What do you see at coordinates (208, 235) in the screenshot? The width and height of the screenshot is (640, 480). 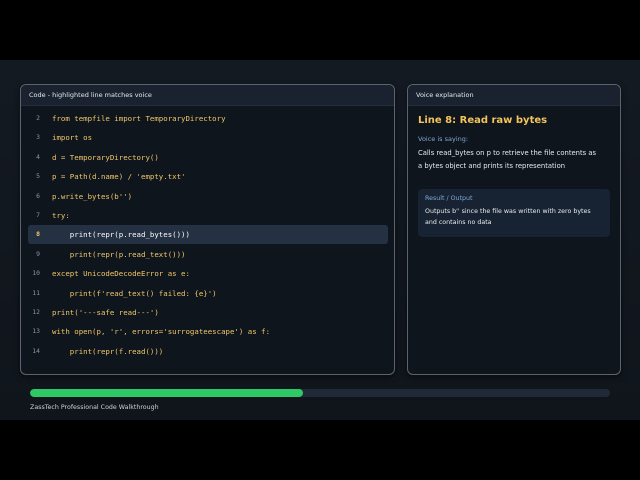 I see `code-line-highlighted: 8 print(repr(p.read_bytes()))` at bounding box center [208, 235].